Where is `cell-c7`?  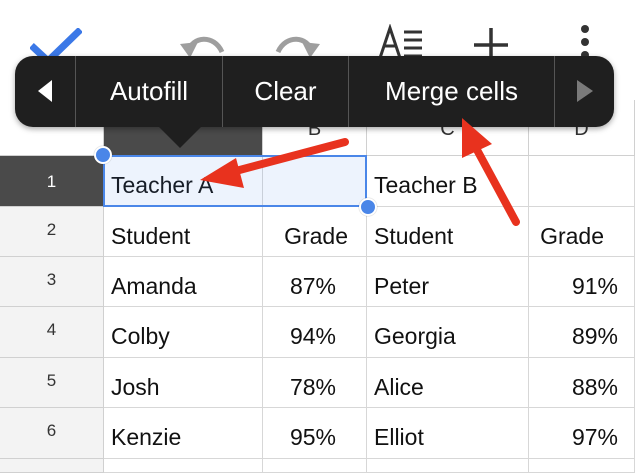 cell-c7 is located at coordinates (448, 466).